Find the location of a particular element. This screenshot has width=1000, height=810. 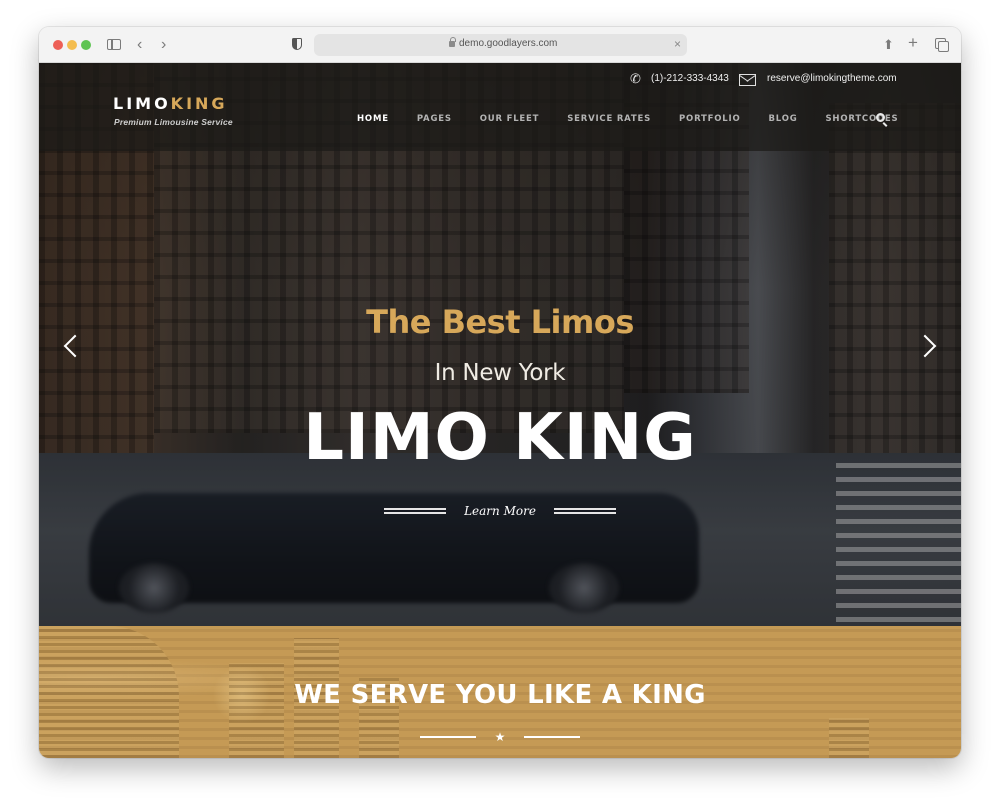

clear-url-icon: × is located at coordinates (677, 44).